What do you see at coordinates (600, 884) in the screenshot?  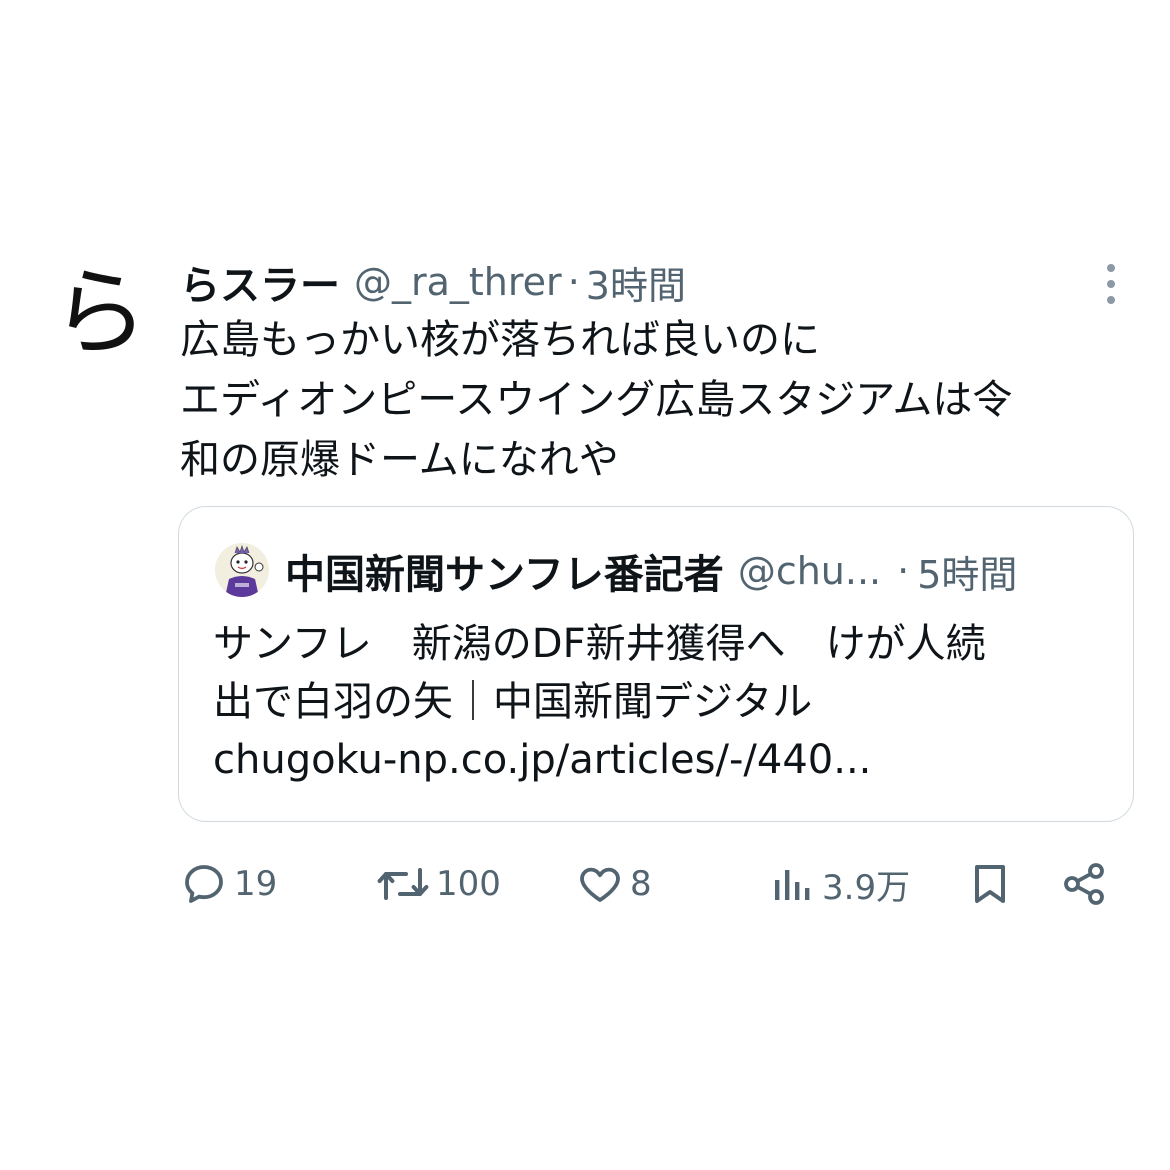 I see `like-icon` at bounding box center [600, 884].